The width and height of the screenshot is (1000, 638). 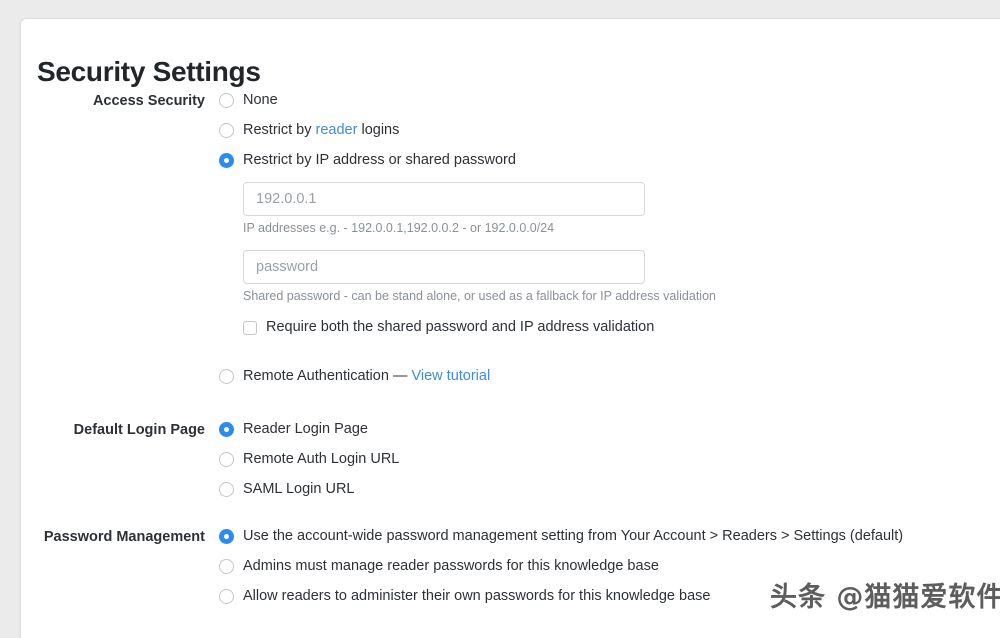 What do you see at coordinates (226, 100) in the screenshot?
I see `radio-icon-none` at bounding box center [226, 100].